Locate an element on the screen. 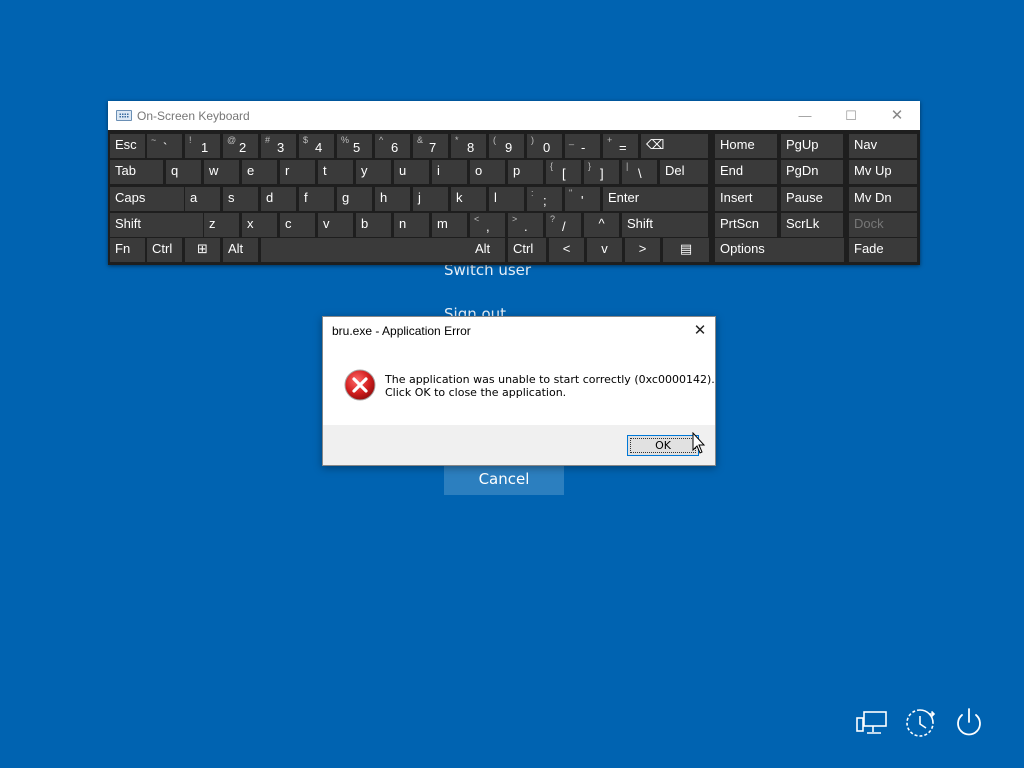 Image resolution: width=1024 pixels, height=768 pixels. key-fade: Fade is located at coordinates (883, 250).